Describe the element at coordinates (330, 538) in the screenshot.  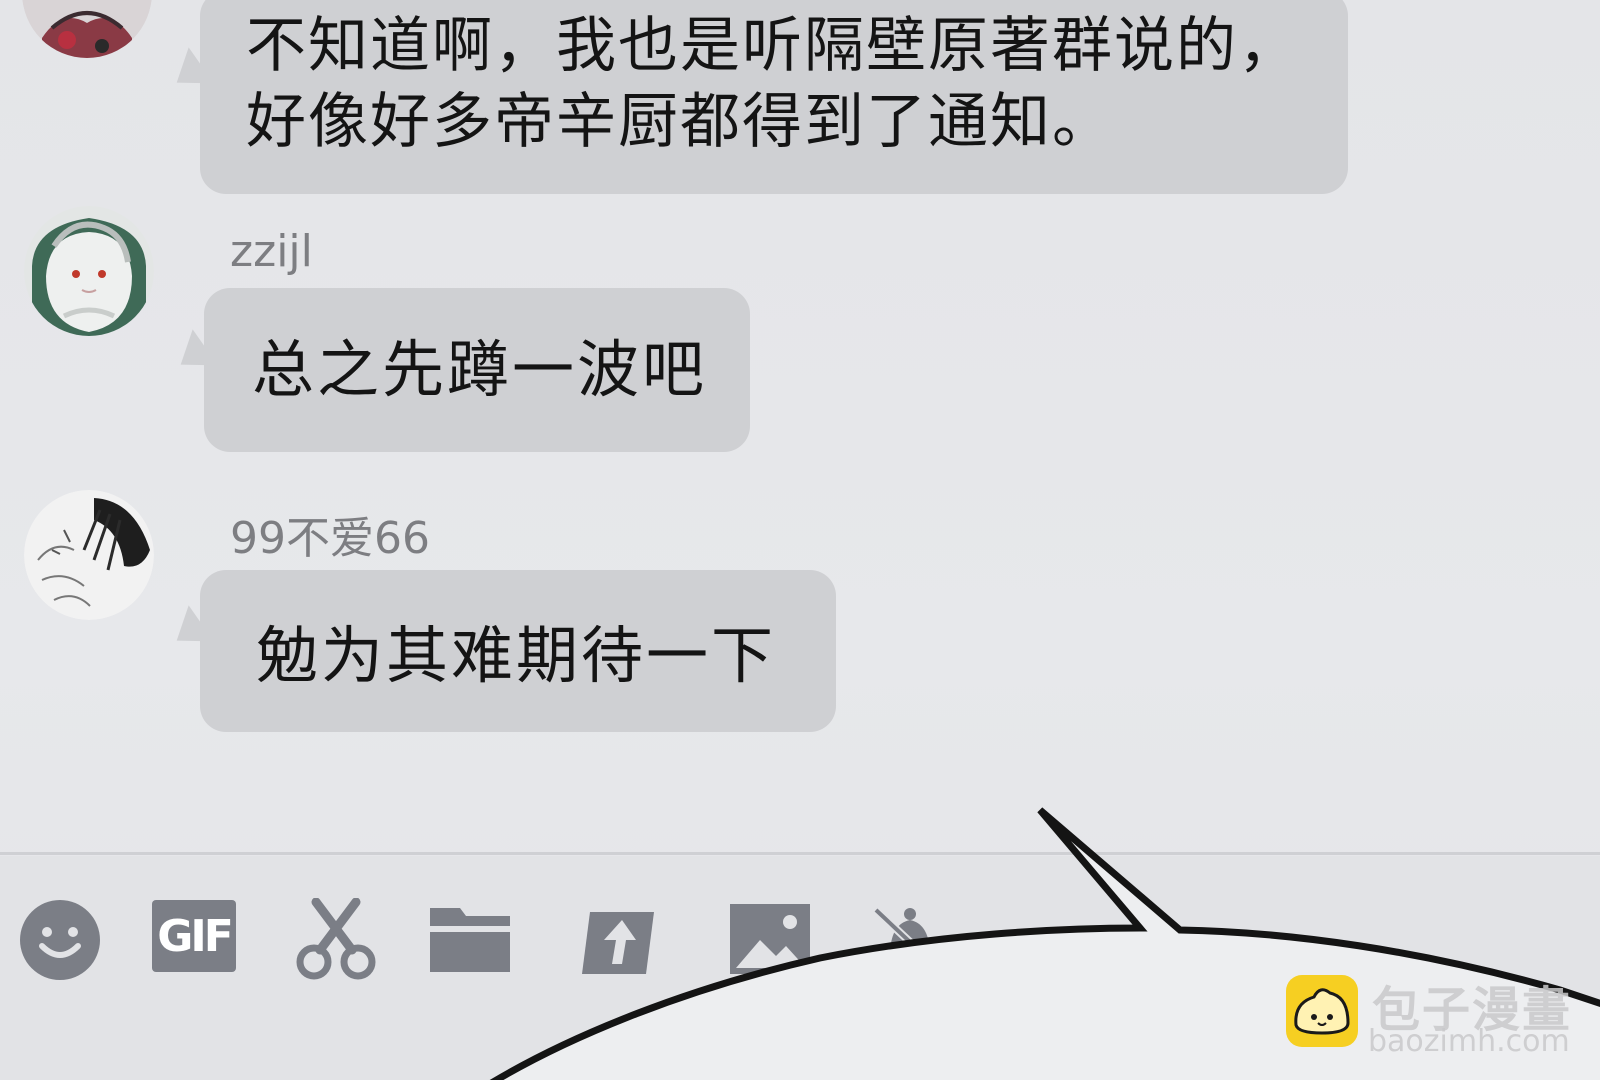
I see `sender-name: 99不爱66` at that location.